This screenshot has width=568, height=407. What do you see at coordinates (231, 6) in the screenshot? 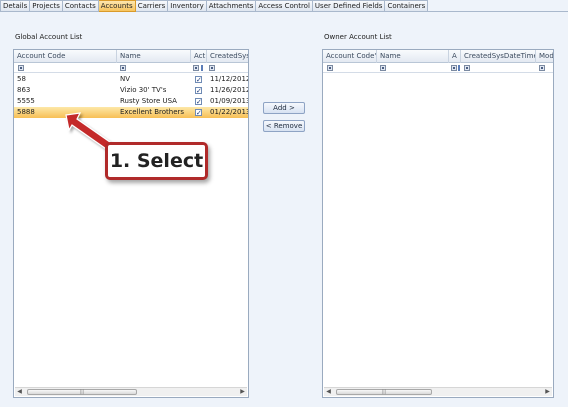
I see `tab-attachments: Attachments` at bounding box center [231, 6].